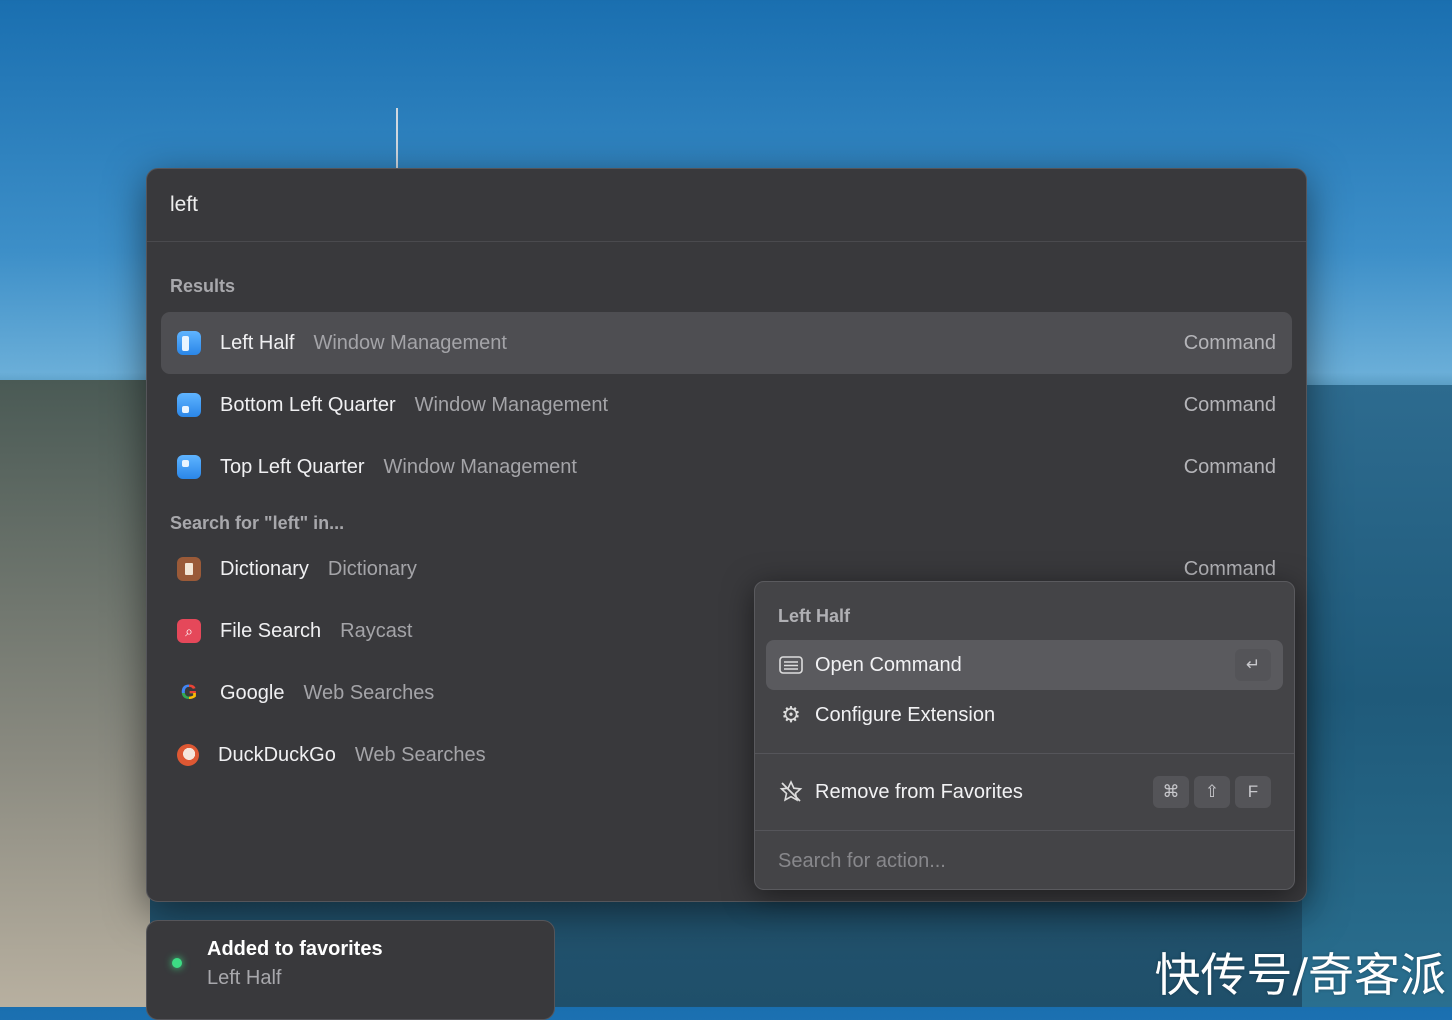 The width and height of the screenshot is (1452, 1020). I want to click on action-panel-title: Left Half, so click(814, 616).